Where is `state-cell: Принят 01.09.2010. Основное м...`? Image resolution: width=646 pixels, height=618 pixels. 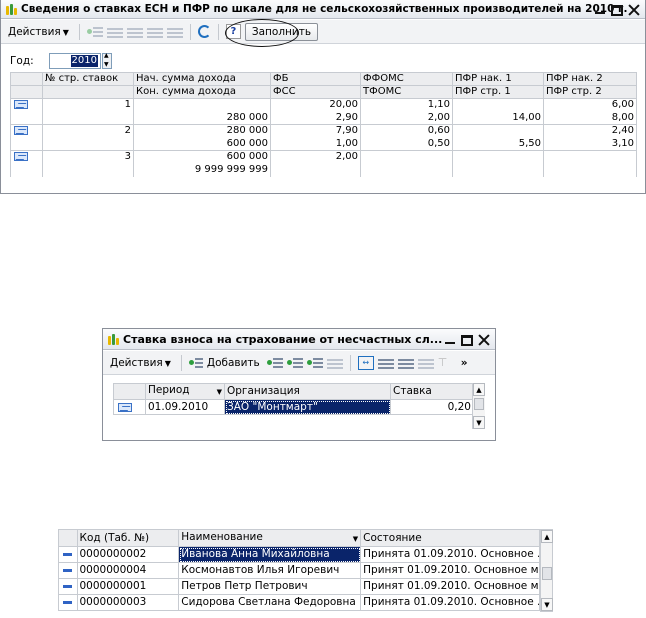
state-cell: Принят 01.09.2010. Основное м... is located at coordinates (450, 586).